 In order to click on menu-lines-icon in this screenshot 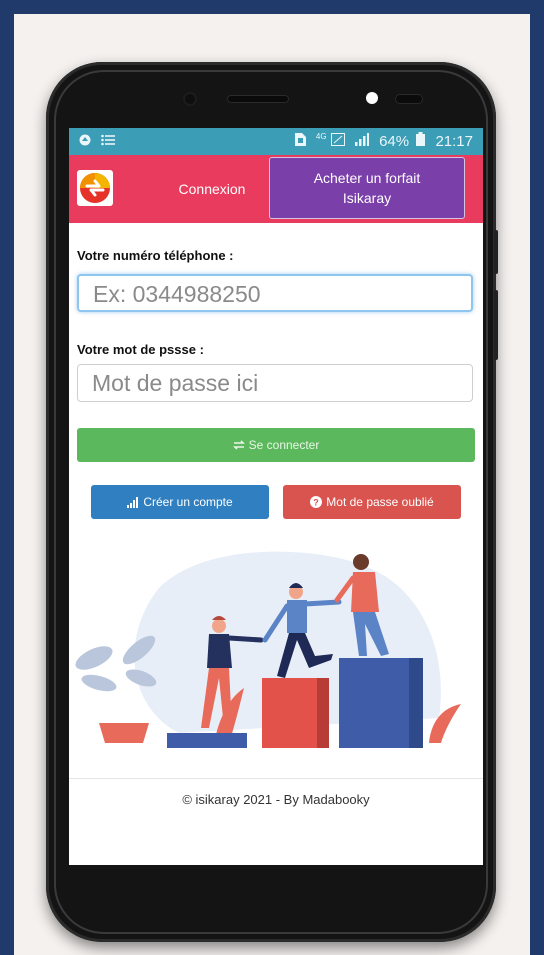, I will do `click(108, 141)`.